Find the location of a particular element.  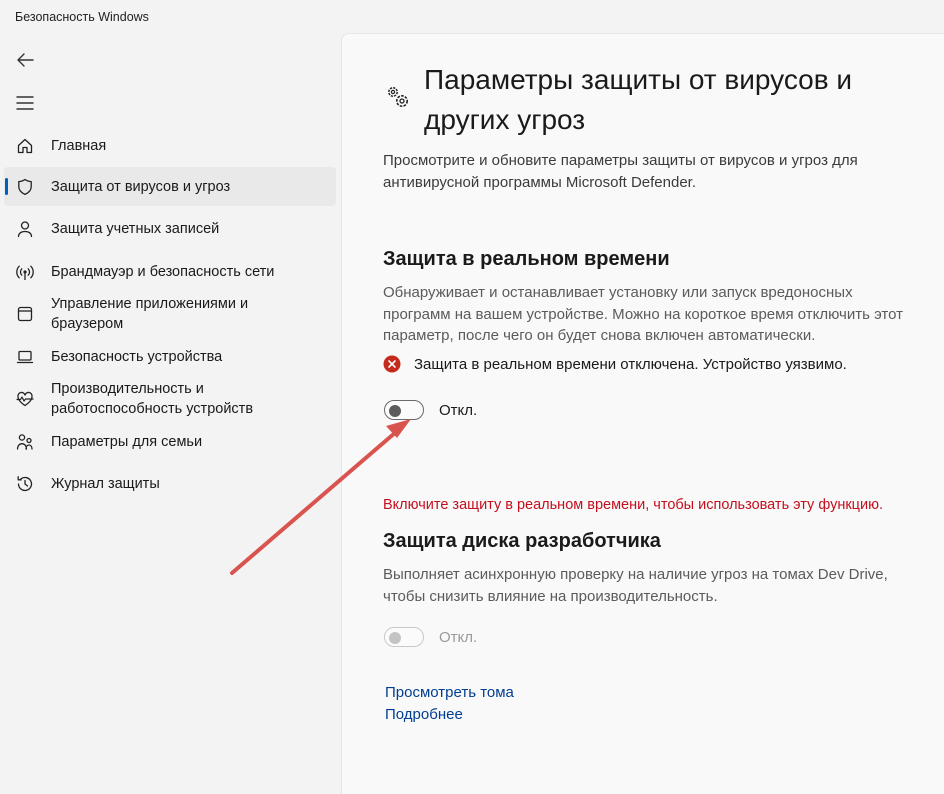

sidebar-item-label: Управление приложениями и браузером is located at coordinates (150, 314).